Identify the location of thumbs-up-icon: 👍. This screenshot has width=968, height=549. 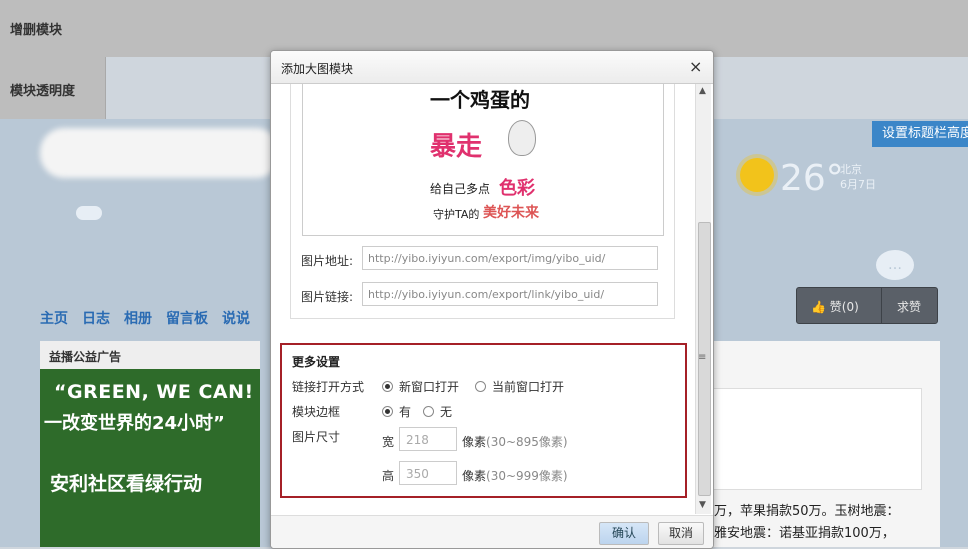
(818, 307).